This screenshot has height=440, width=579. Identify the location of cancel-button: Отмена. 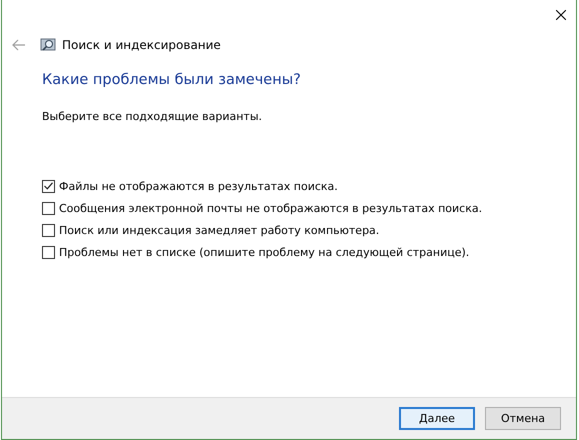
(523, 418).